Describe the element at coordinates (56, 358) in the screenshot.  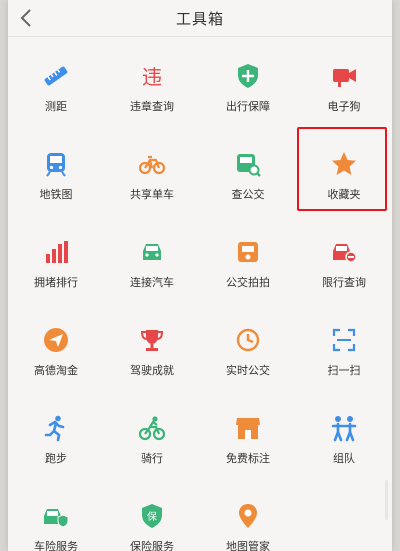
I see `tool-amap-gold: 高德淘金` at that location.